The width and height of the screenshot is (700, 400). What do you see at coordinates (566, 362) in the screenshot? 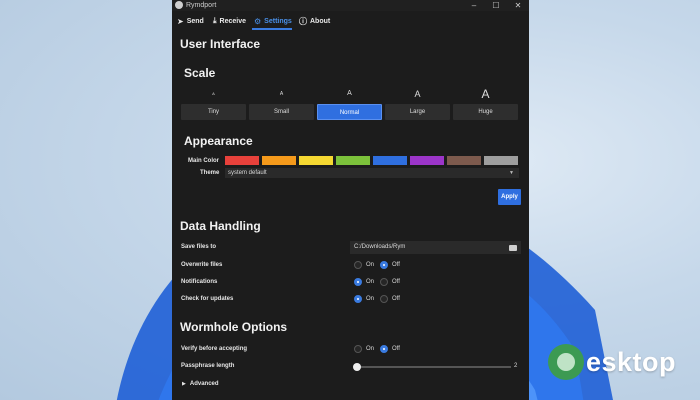
I see `watermark-logo-icon` at bounding box center [566, 362].